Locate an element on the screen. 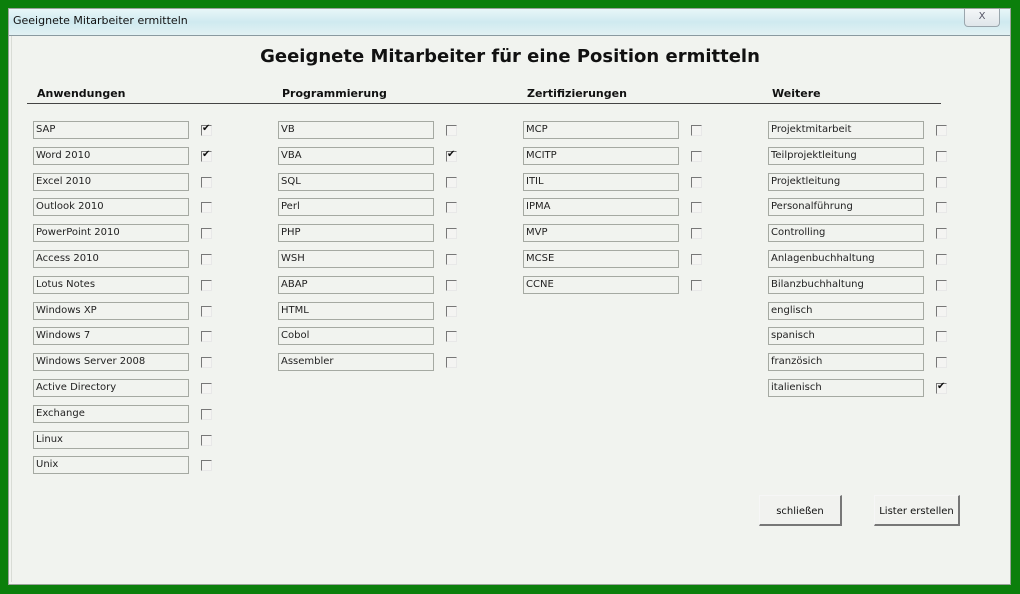 The height and width of the screenshot is (594, 1020). skill-label-field: SQL is located at coordinates (356, 182).